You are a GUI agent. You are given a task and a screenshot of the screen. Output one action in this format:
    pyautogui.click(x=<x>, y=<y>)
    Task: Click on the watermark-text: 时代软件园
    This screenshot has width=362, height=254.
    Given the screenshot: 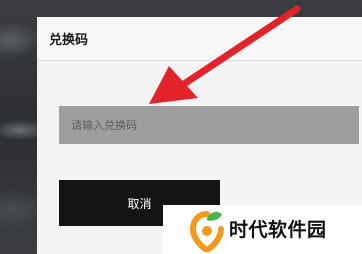 What is the action you would take?
    pyautogui.click(x=278, y=230)
    